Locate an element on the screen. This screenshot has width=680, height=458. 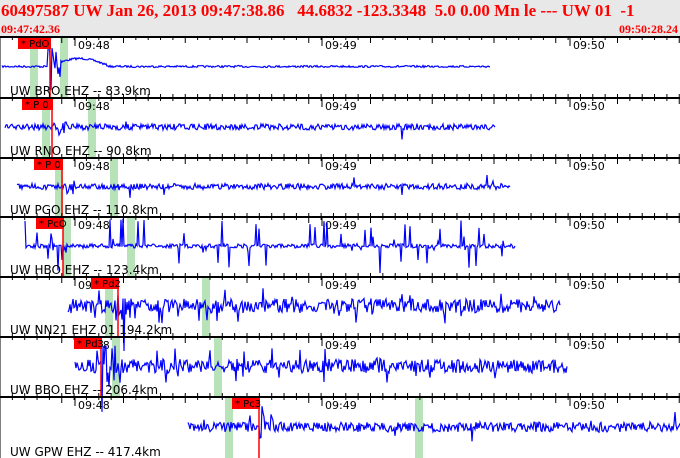
pick-label: * Pc3 is located at coordinates (248, 404).